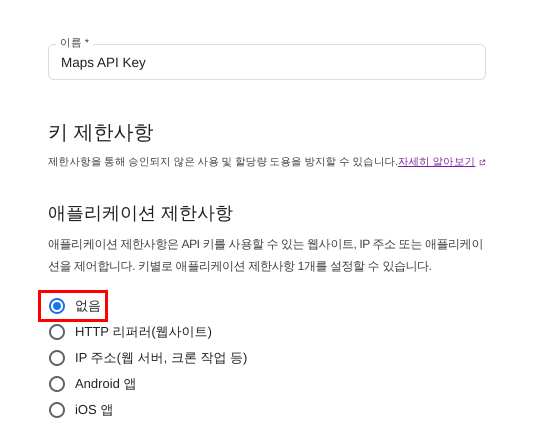  Describe the element at coordinates (92, 383) in the screenshot. I see `radio-option: Android 앱` at that location.